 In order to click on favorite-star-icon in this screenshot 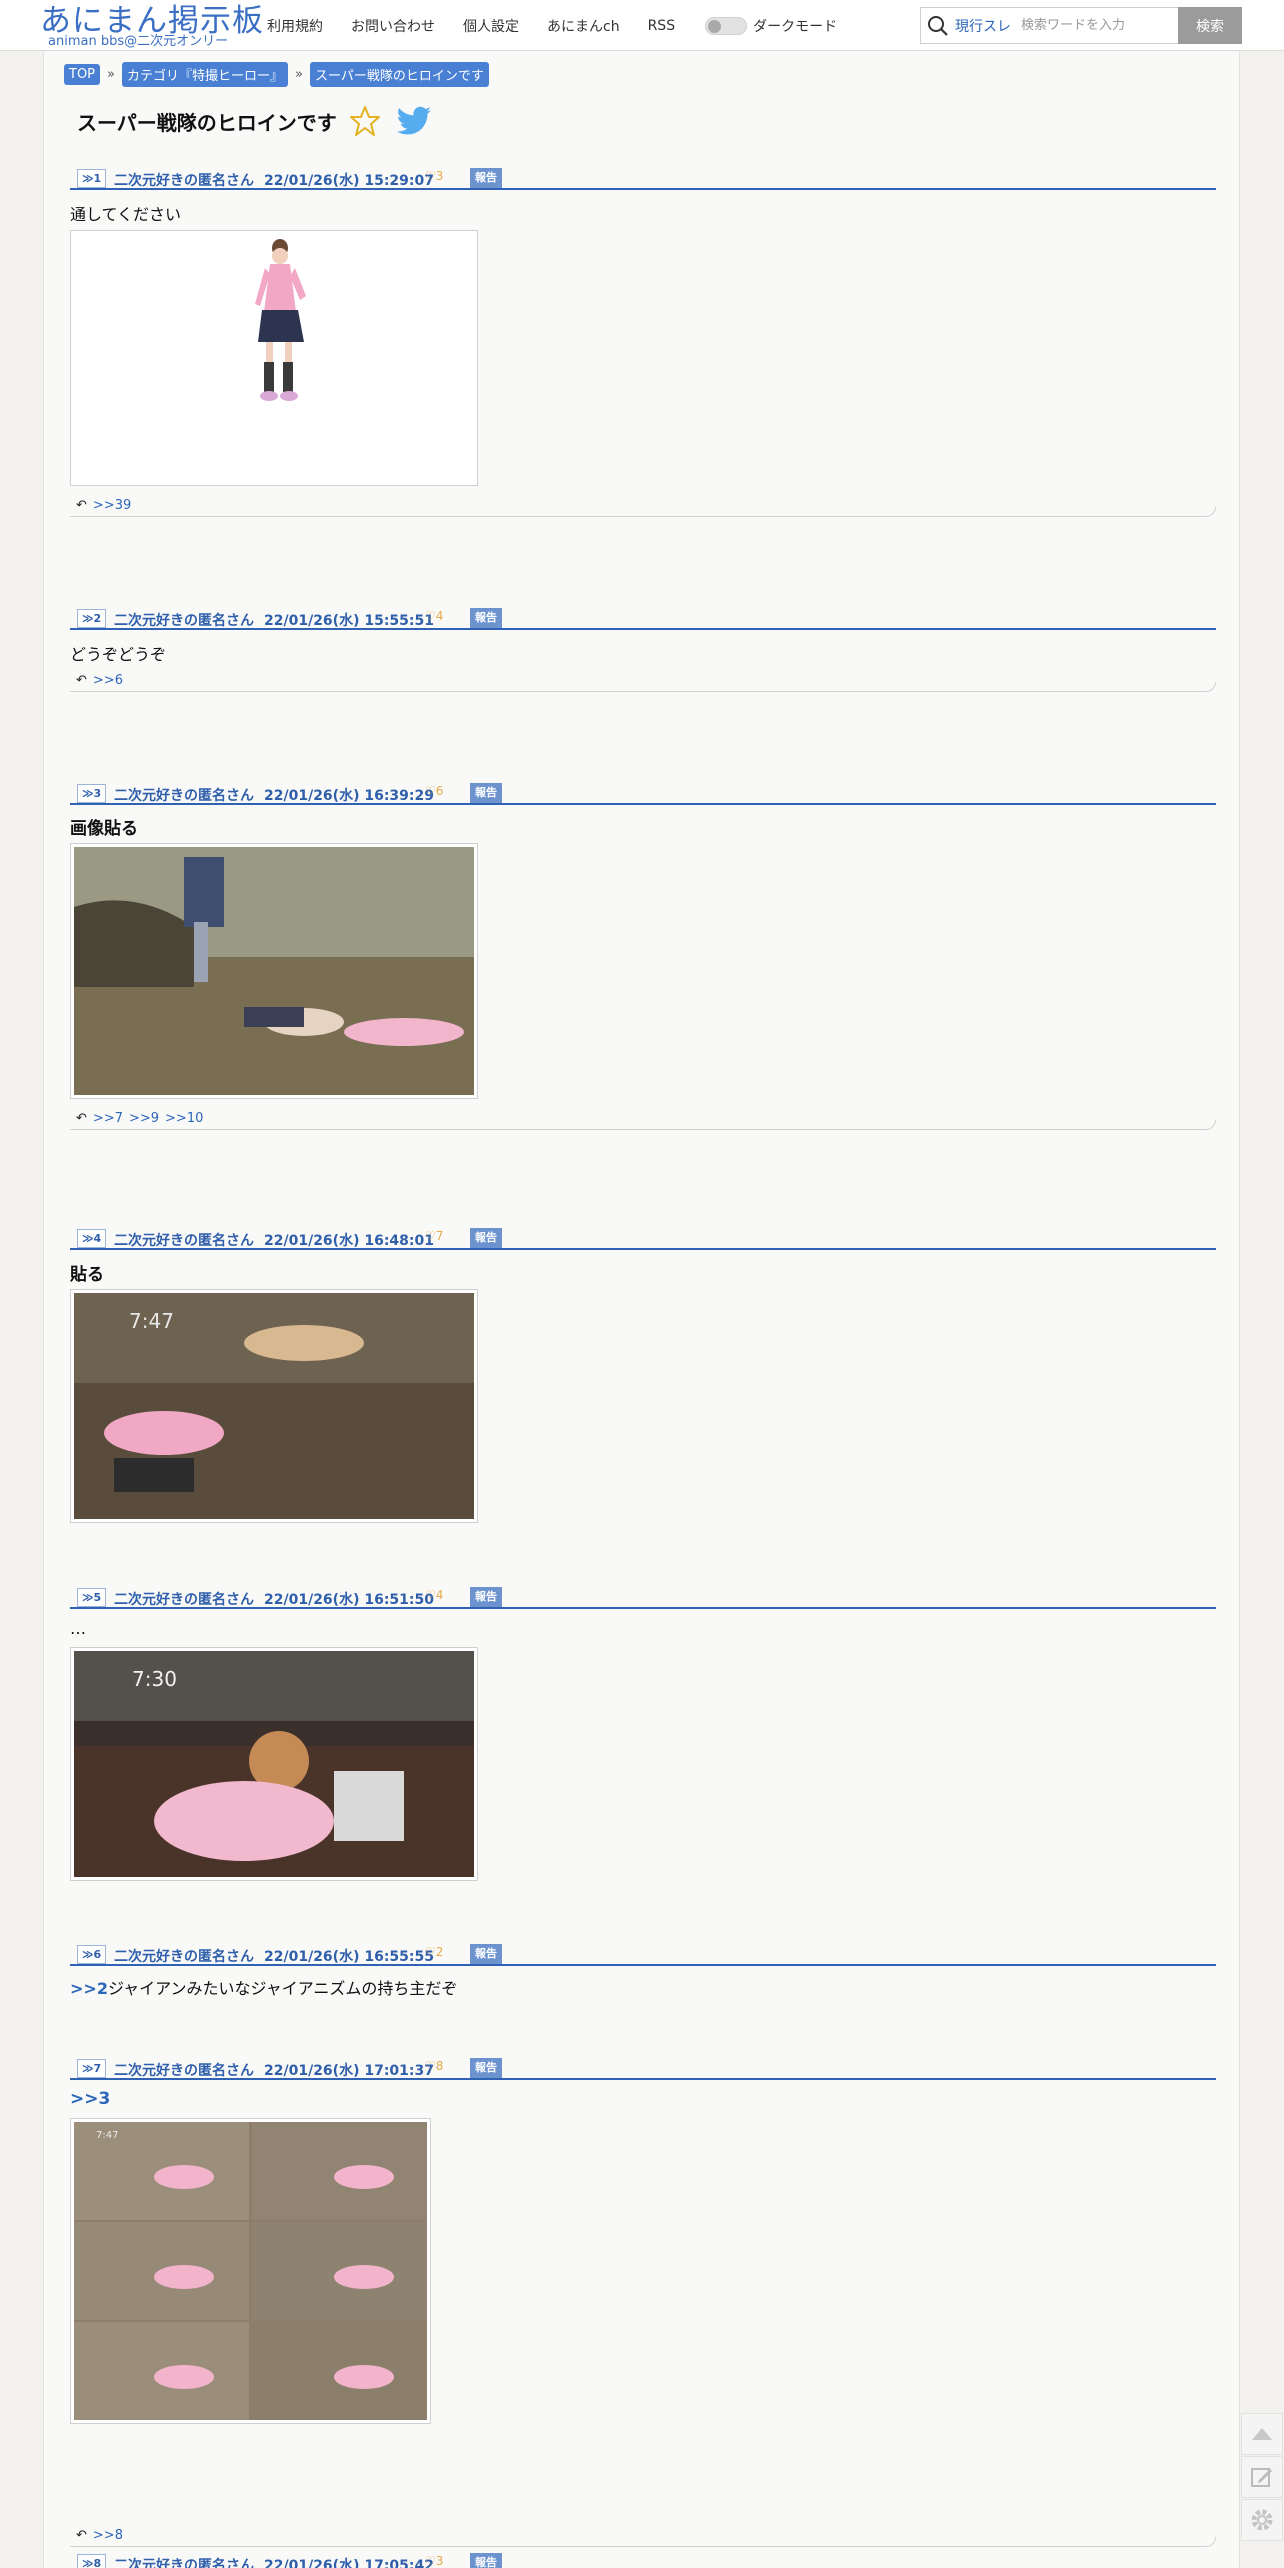, I will do `click(365, 121)`.